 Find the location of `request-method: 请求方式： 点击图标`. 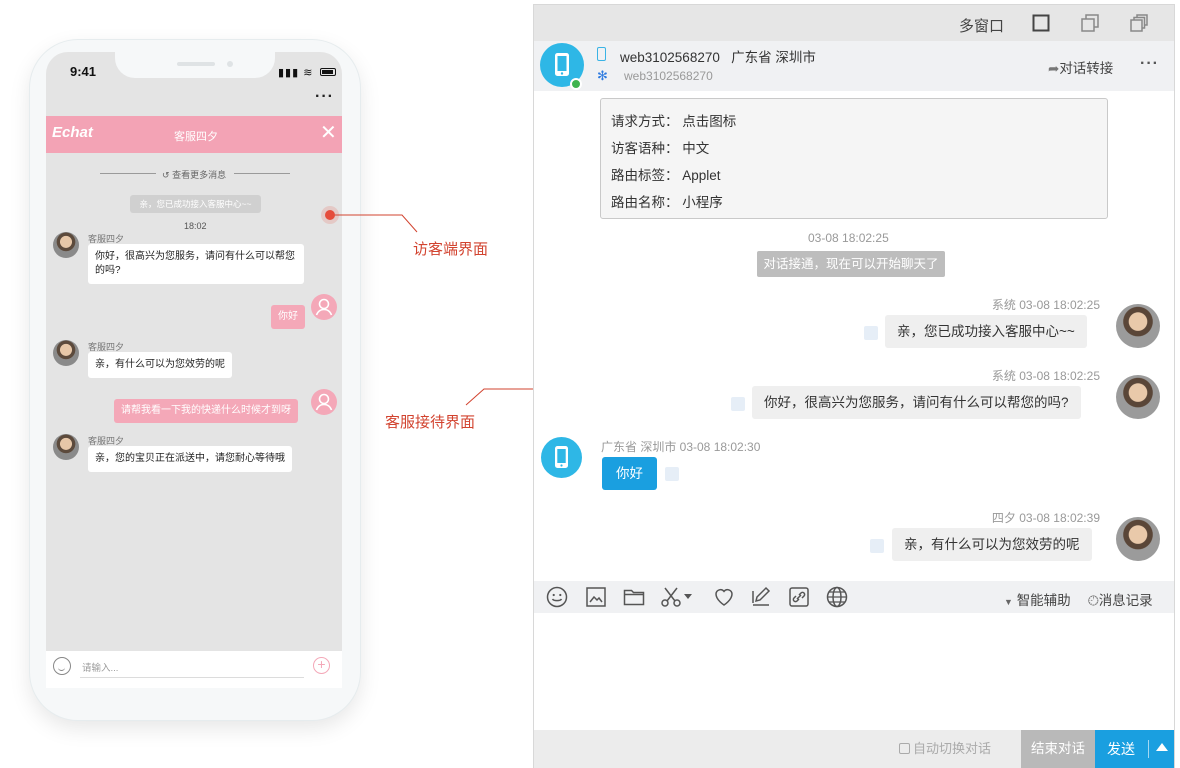

request-method: 请求方式： 点击图标 is located at coordinates (674, 121).